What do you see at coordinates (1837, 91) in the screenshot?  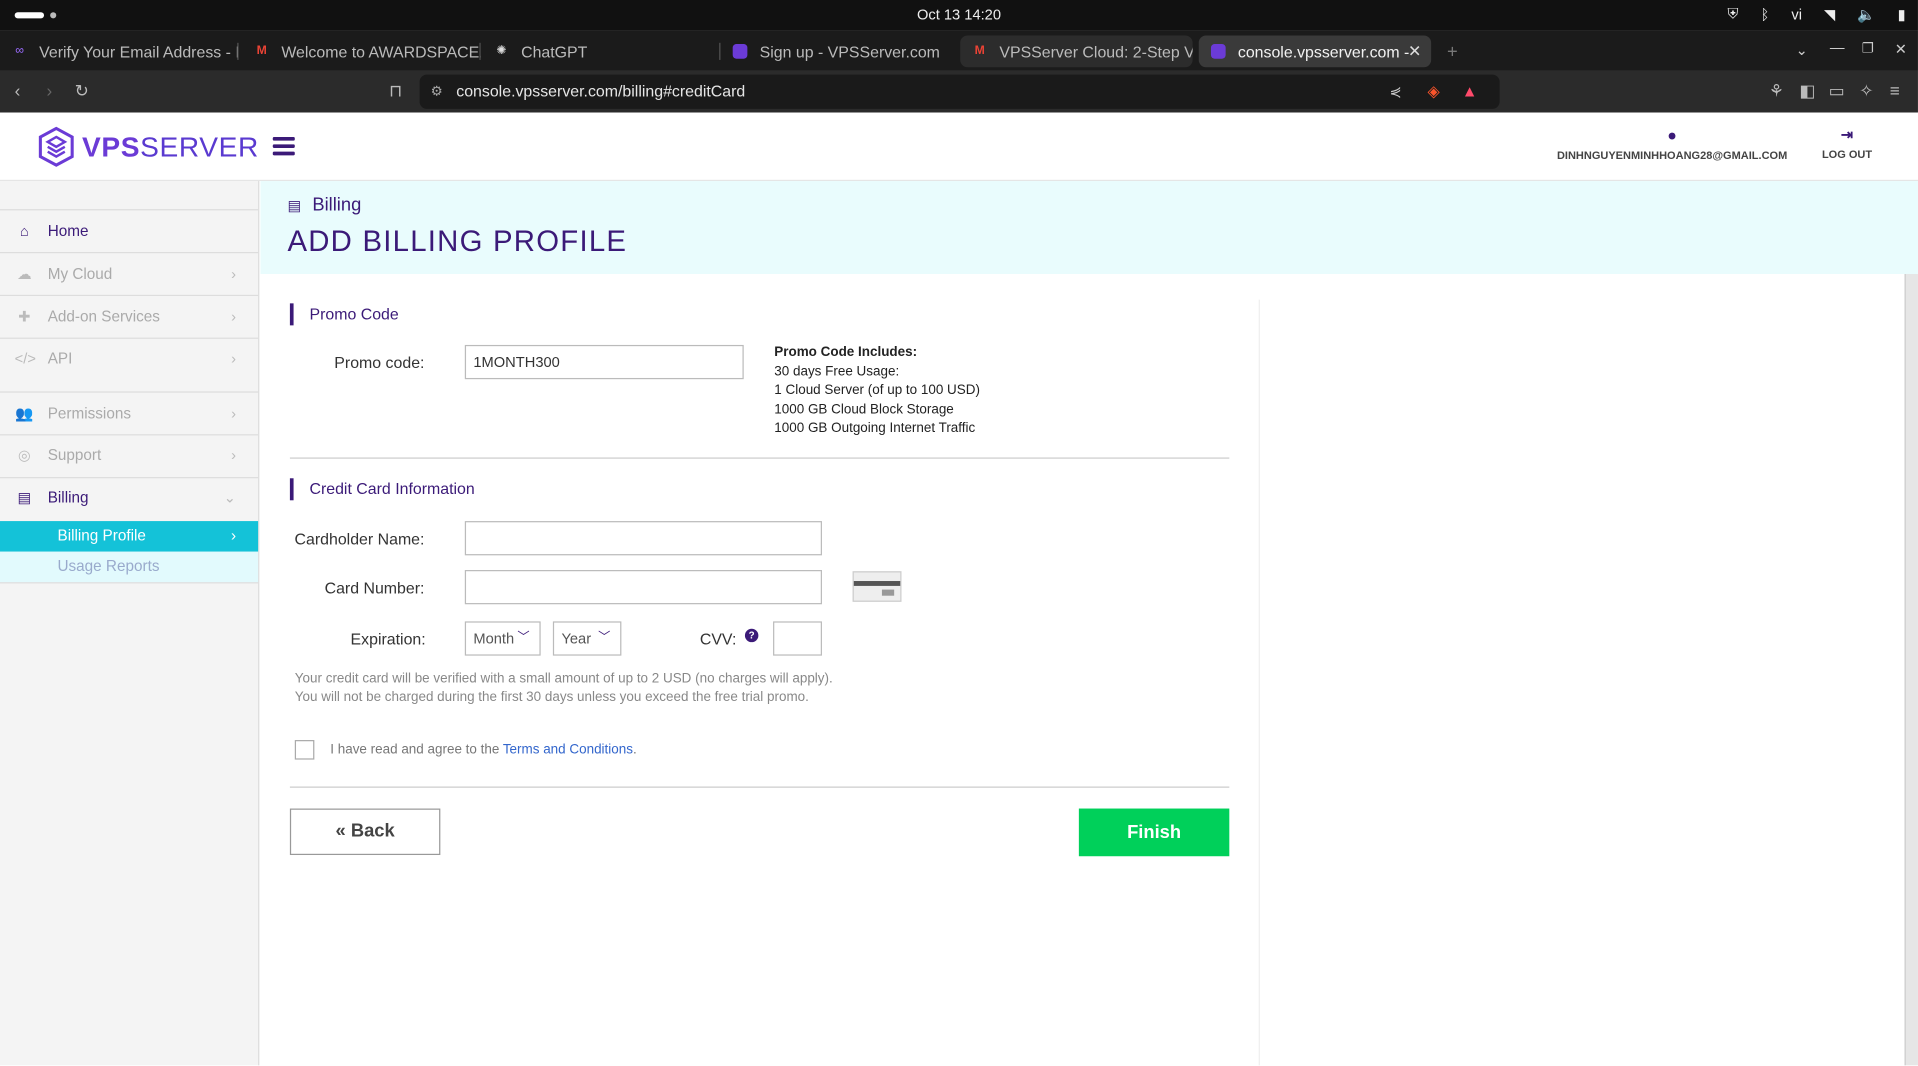 I see `wallet-icon: ▭` at bounding box center [1837, 91].